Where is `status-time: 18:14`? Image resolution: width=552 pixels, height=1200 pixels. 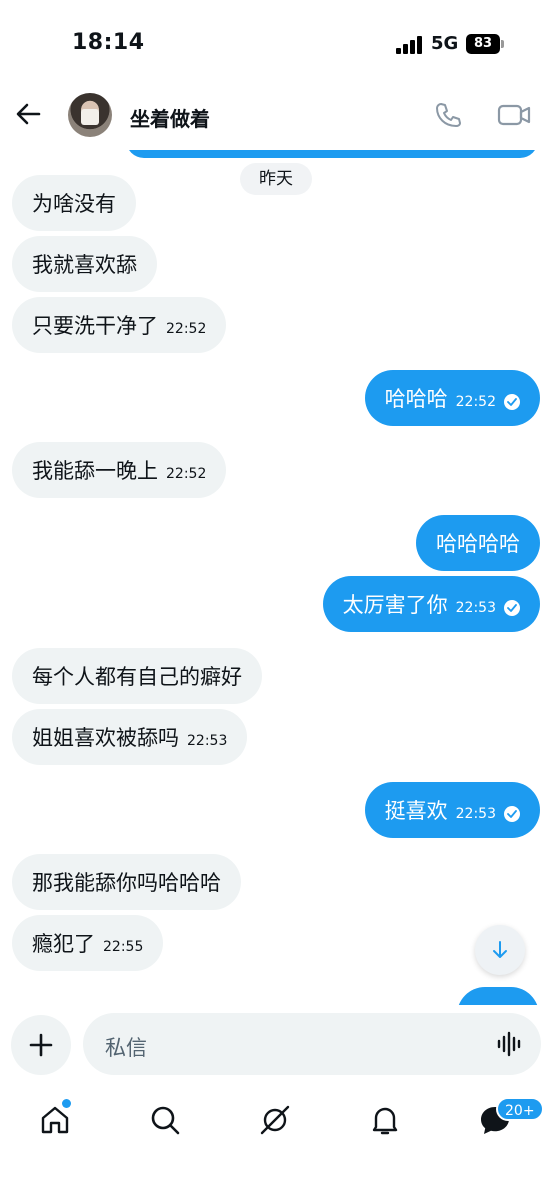
status-time: 18:14 is located at coordinates (108, 42).